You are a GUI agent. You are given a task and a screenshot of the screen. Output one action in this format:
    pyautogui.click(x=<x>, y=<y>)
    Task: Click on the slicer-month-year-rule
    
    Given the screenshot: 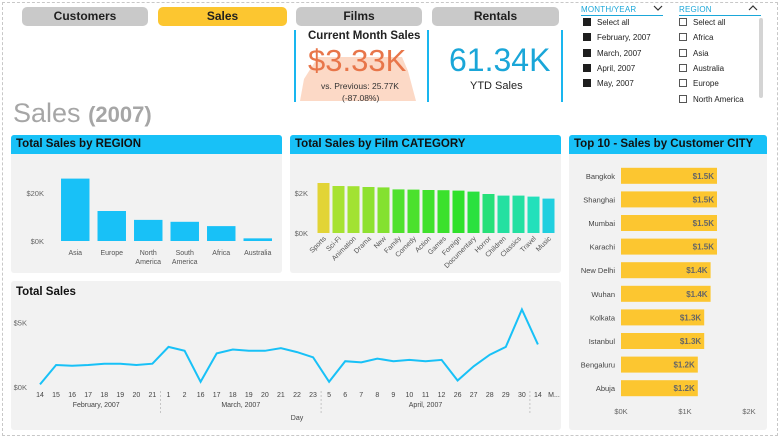 What is the action you would take?
    pyautogui.click(x=622, y=15)
    